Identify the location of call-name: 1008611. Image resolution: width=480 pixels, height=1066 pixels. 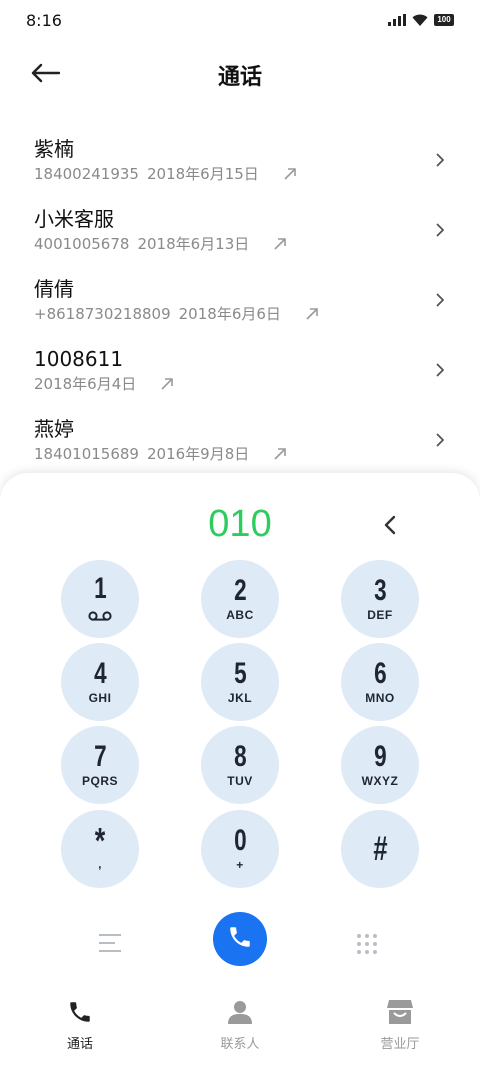
(79, 359).